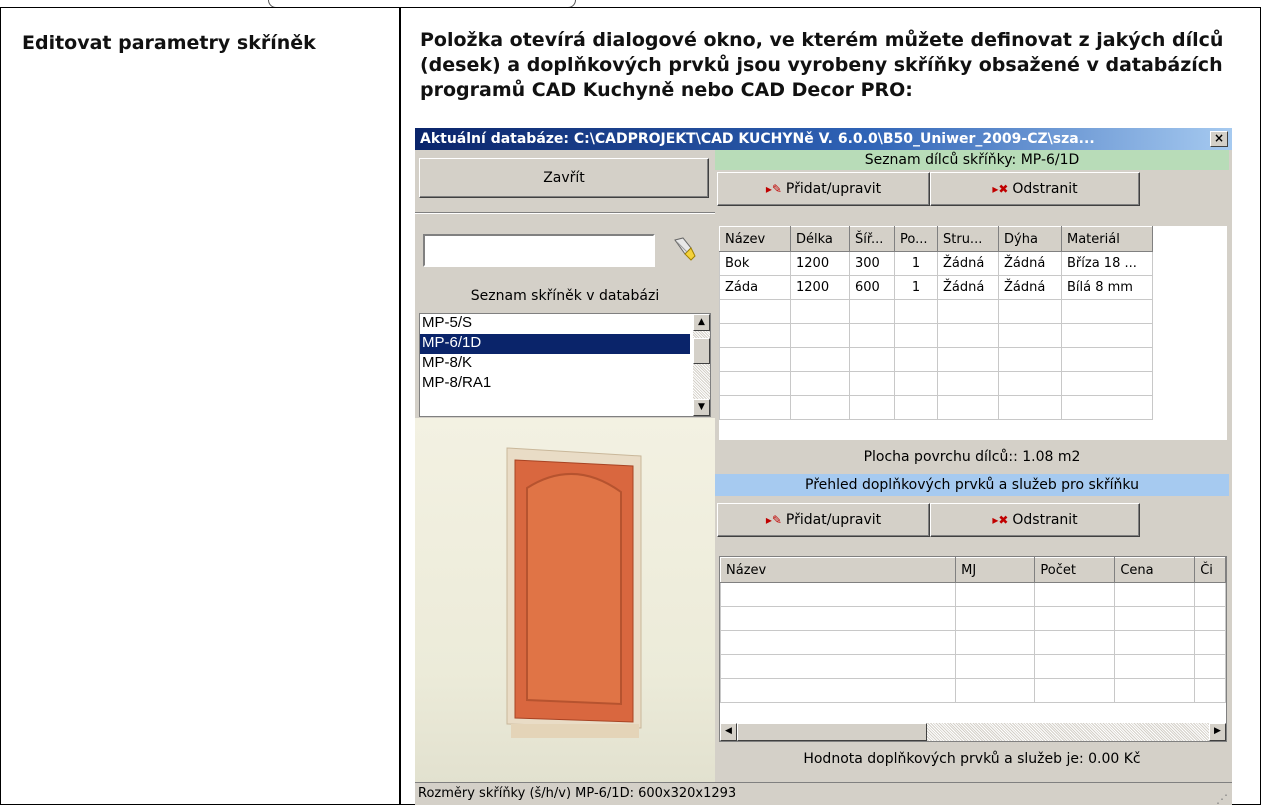  What do you see at coordinates (539, 250) in the screenshot?
I see `search-input` at bounding box center [539, 250].